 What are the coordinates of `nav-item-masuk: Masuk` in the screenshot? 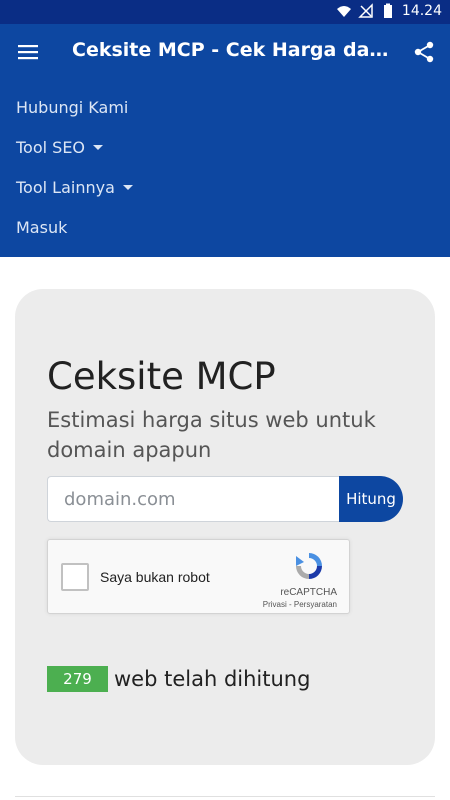 It's located at (41, 227).